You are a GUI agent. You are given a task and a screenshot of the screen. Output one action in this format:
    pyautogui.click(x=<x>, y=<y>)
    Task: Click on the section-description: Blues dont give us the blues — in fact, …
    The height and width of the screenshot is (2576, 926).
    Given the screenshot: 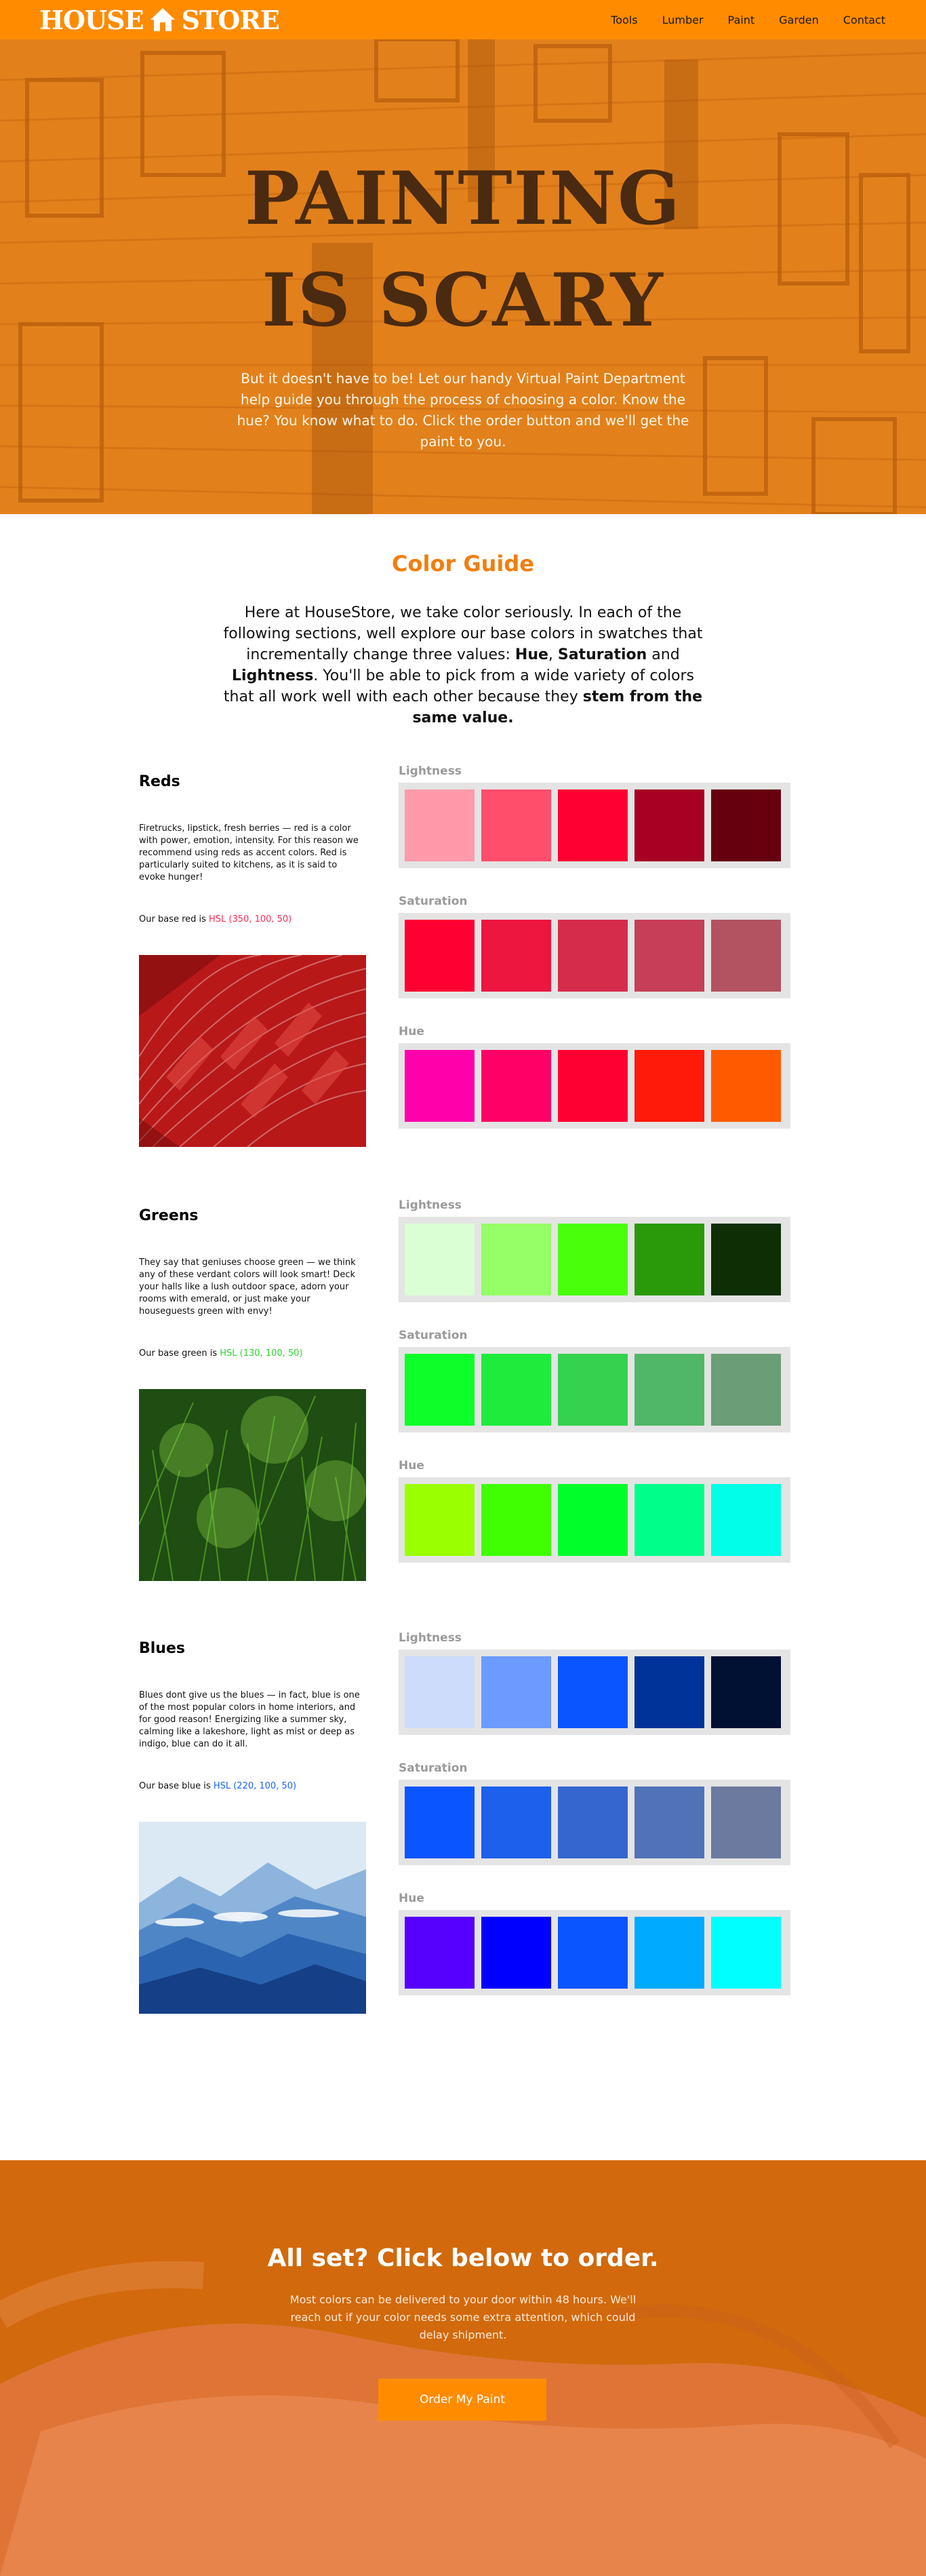 What is the action you would take?
    pyautogui.click(x=249, y=1719)
    